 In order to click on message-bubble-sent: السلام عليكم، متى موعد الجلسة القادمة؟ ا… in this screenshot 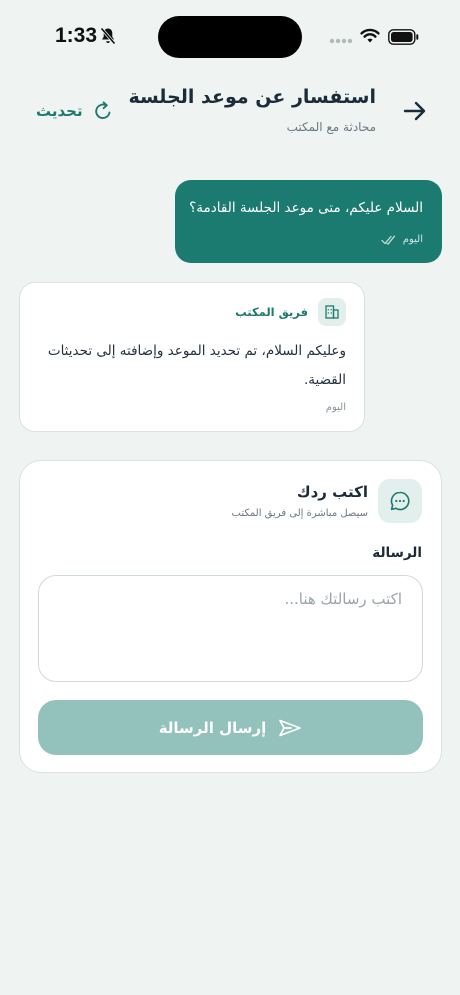, I will do `click(308, 221)`.